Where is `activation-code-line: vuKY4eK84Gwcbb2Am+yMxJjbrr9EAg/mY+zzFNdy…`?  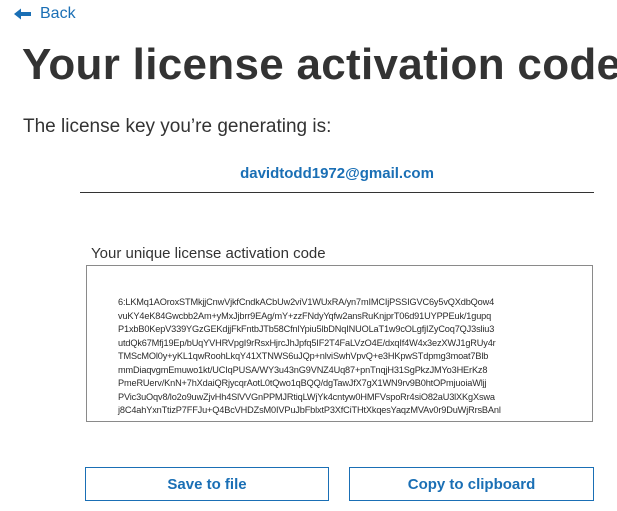
activation-code-line: vuKY4eK84Gwcbb2Am+yMxJjbrr9EAg/mY+zzFNdy… is located at coordinates (305, 315).